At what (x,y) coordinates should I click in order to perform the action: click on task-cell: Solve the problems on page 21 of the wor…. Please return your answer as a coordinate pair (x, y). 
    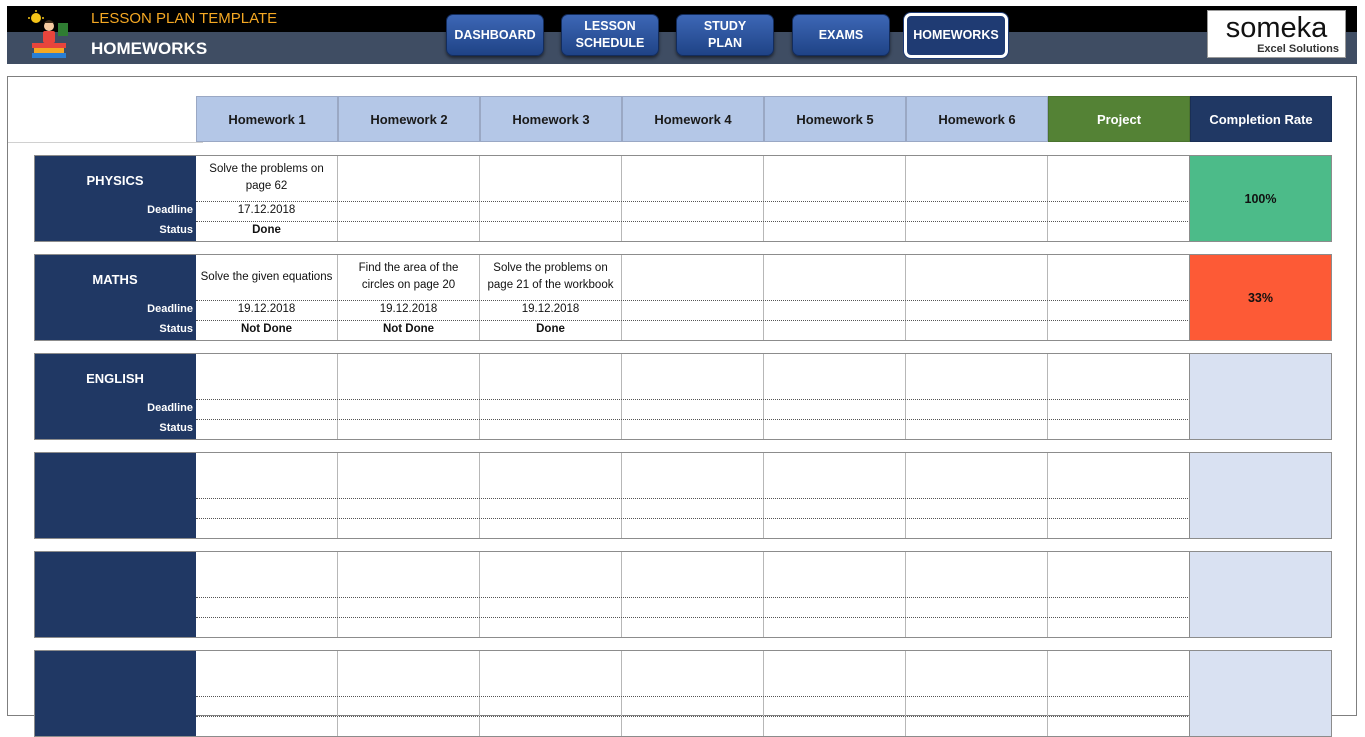
    Looking at the image, I should click on (551, 277).